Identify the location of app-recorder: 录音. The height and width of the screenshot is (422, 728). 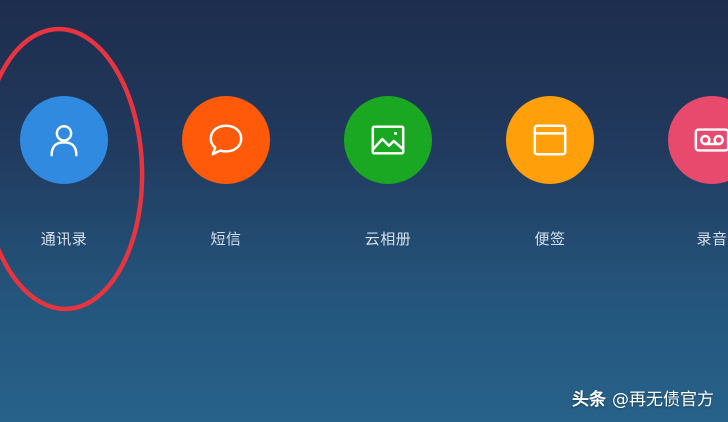
(697, 176).